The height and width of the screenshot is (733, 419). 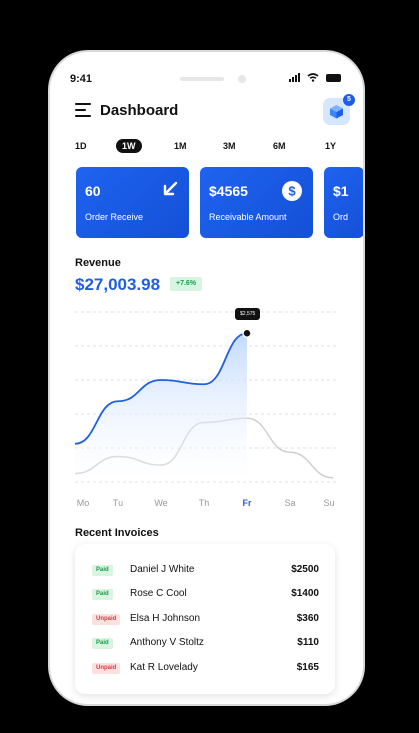 What do you see at coordinates (294, 77) in the screenshot?
I see `signal-icon` at bounding box center [294, 77].